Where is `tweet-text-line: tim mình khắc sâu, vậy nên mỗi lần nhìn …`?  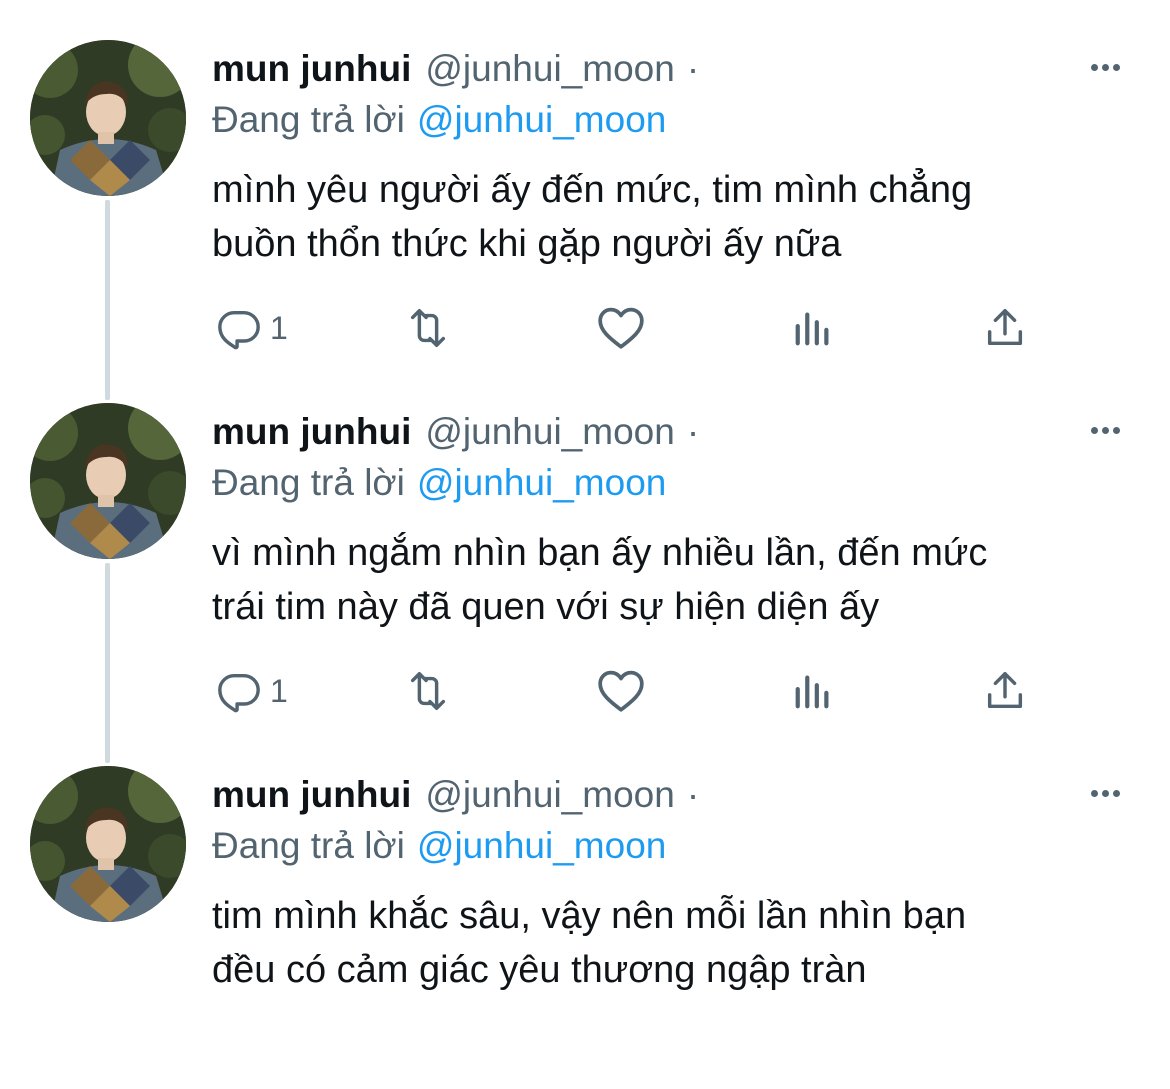 tweet-text-line: tim mình khắc sâu, vậy nên mỗi lần nhìn … is located at coordinates (589, 916).